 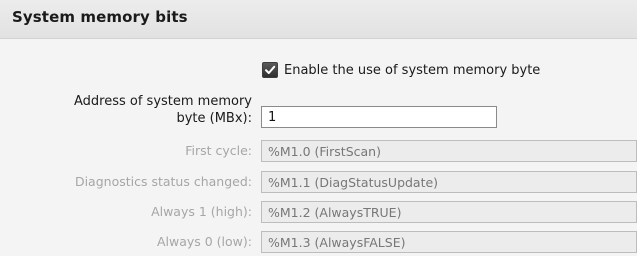 What do you see at coordinates (204, 241) in the screenshot?
I see `always-low-label: Always 0 (low):` at bounding box center [204, 241].